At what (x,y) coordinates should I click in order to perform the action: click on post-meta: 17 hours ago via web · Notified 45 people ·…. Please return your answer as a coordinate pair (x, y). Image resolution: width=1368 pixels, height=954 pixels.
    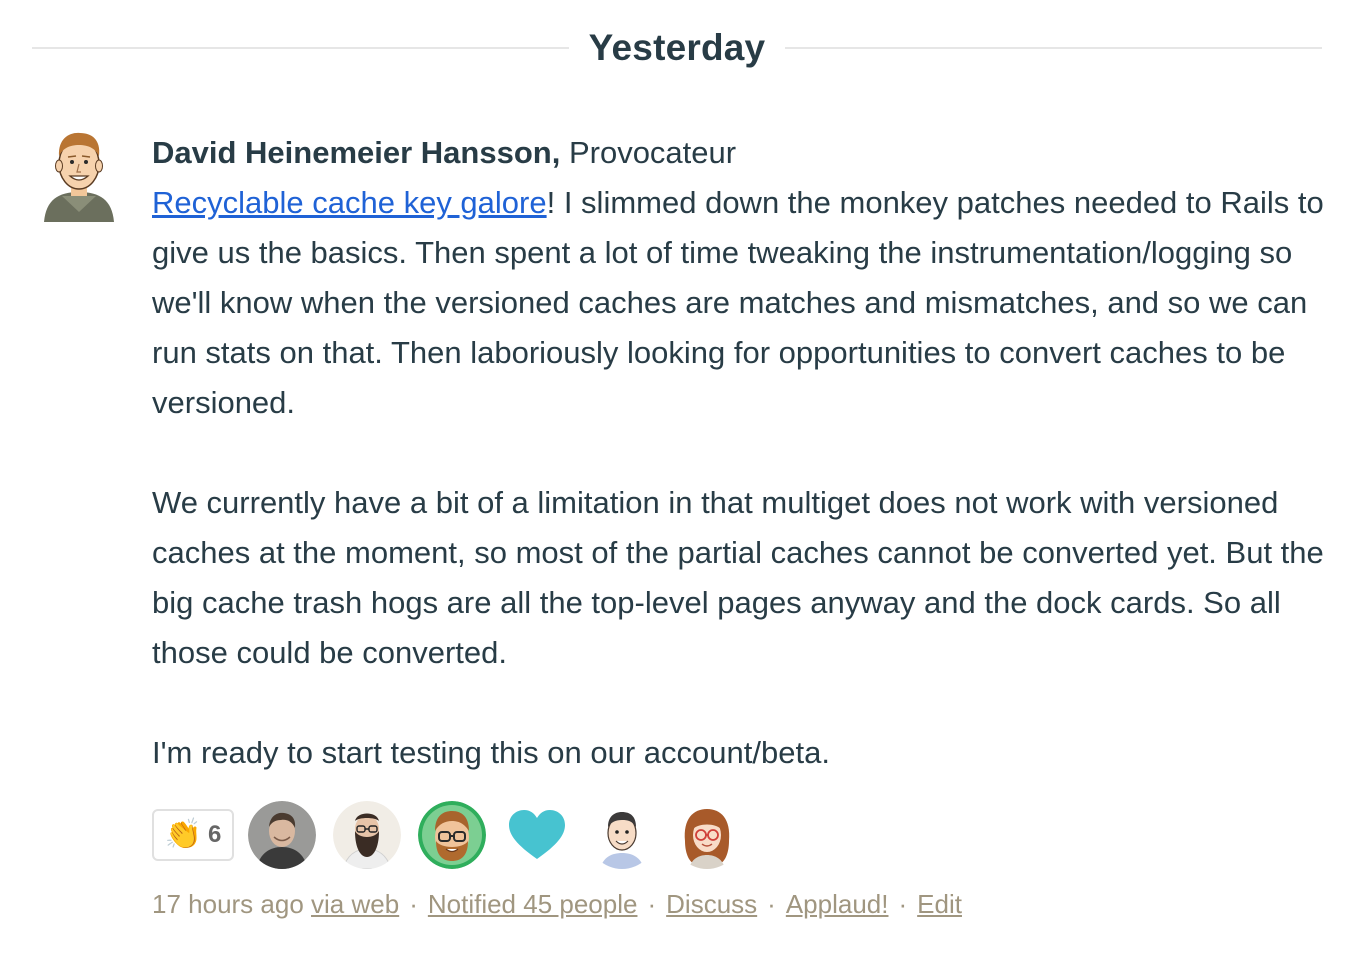
    Looking at the image, I should click on (557, 904).